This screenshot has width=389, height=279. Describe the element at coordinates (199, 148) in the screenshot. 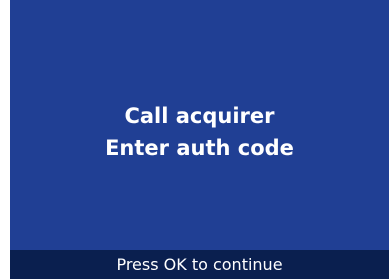

I see `message-line-enter-auth-code: Enter auth code` at that location.